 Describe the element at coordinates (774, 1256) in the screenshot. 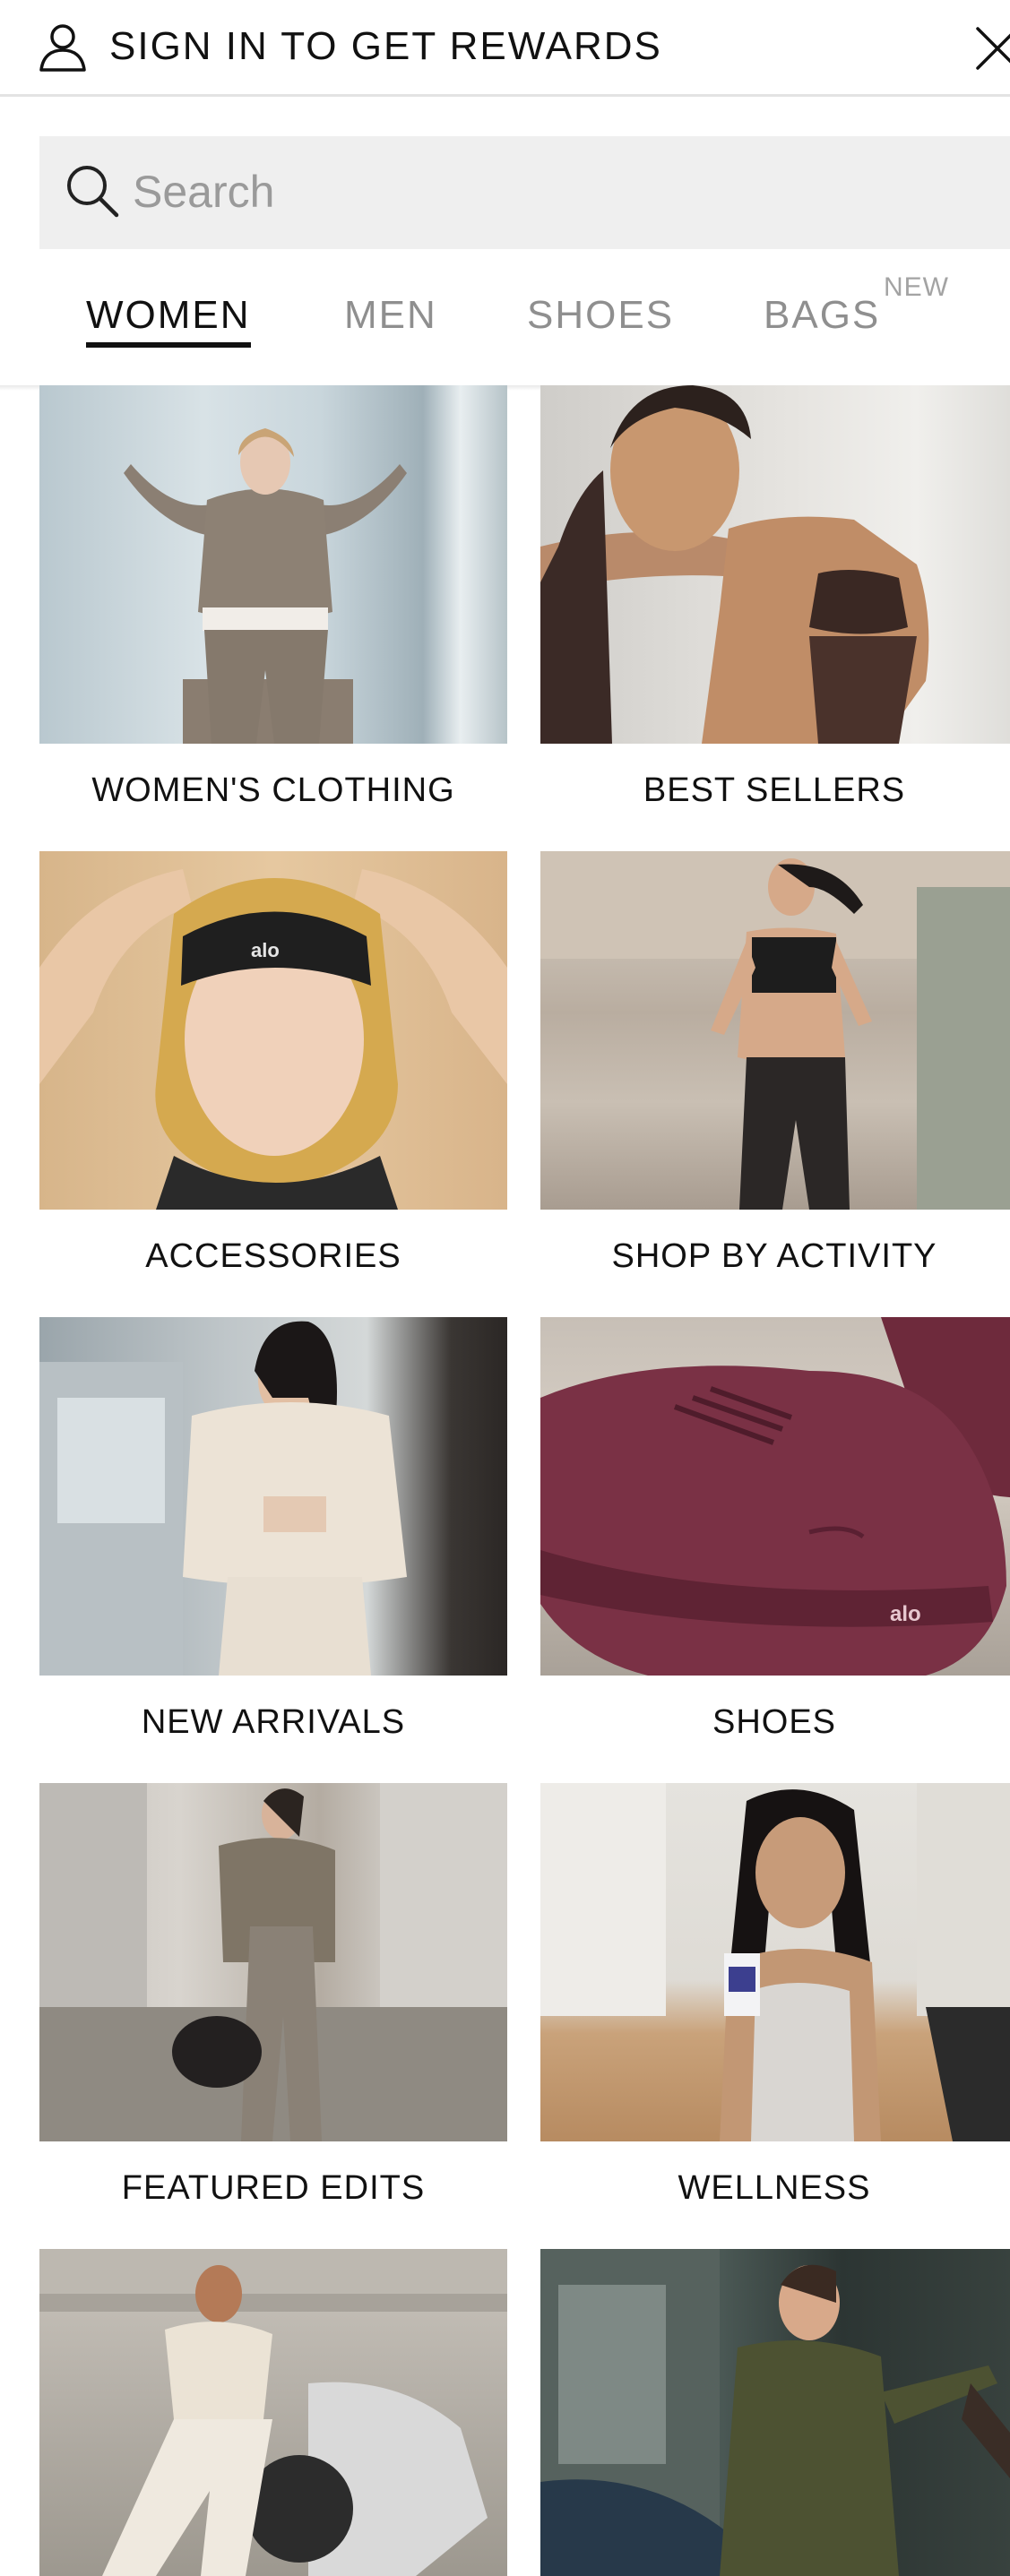

I see `category-label: SHOP BY ACTIVITY` at that location.